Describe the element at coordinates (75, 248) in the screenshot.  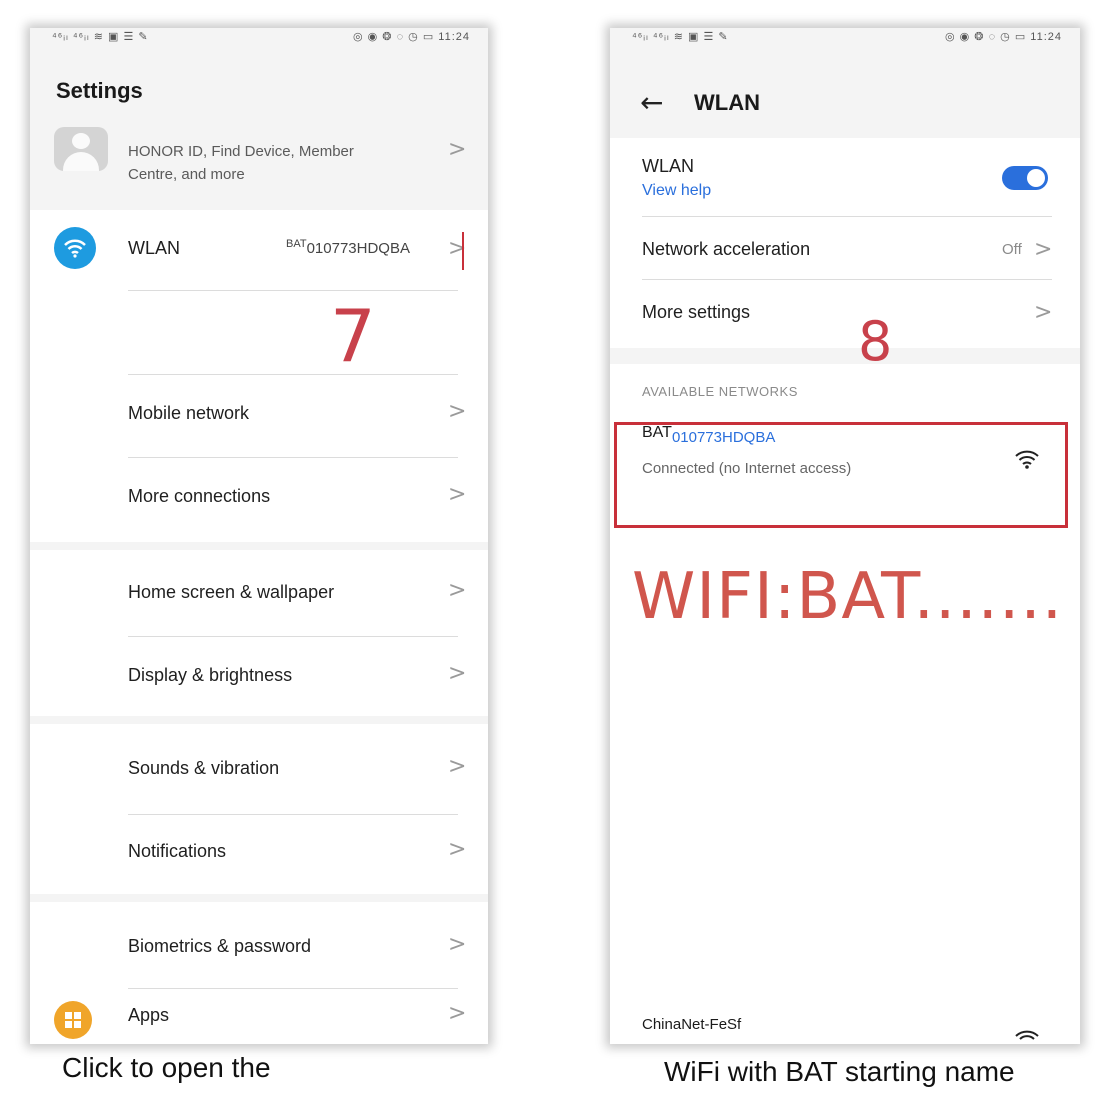
I see `wifi-icon` at that location.